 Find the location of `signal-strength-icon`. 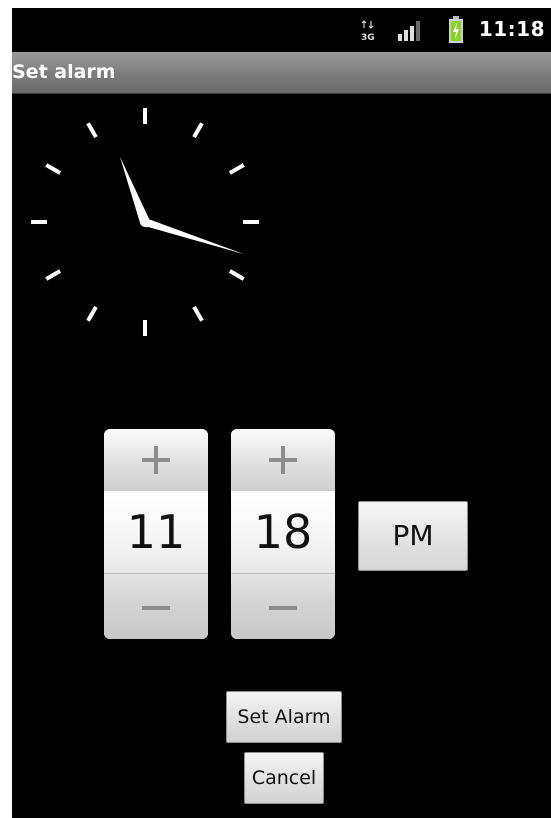

signal-strength-icon is located at coordinates (409, 31).